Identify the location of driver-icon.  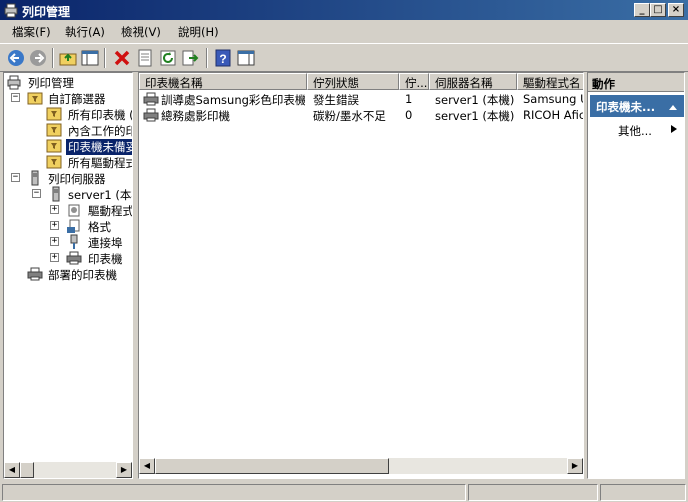
(74, 210).